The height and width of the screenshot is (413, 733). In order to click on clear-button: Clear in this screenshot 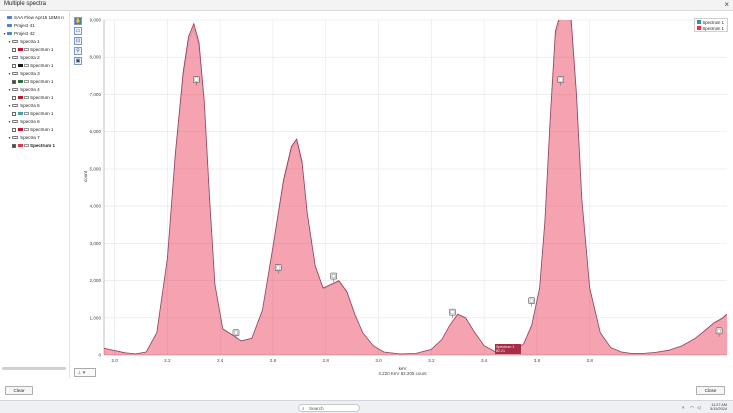, I will do `click(19, 390)`.